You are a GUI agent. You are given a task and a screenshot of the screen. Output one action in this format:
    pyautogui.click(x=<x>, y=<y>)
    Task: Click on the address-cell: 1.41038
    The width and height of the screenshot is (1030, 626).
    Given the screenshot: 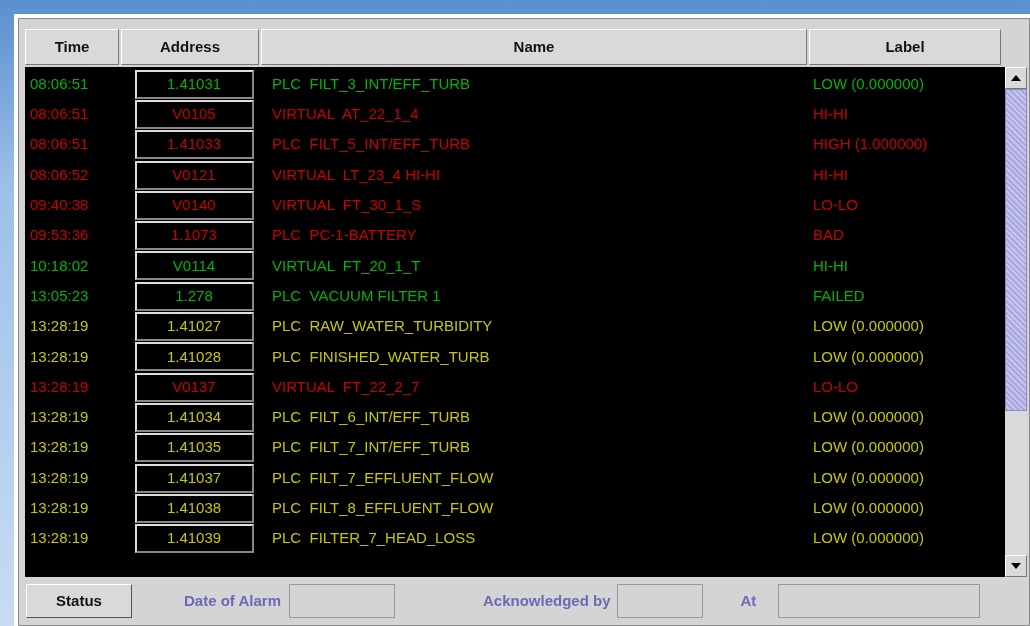 What is the action you would take?
    pyautogui.click(x=194, y=508)
    